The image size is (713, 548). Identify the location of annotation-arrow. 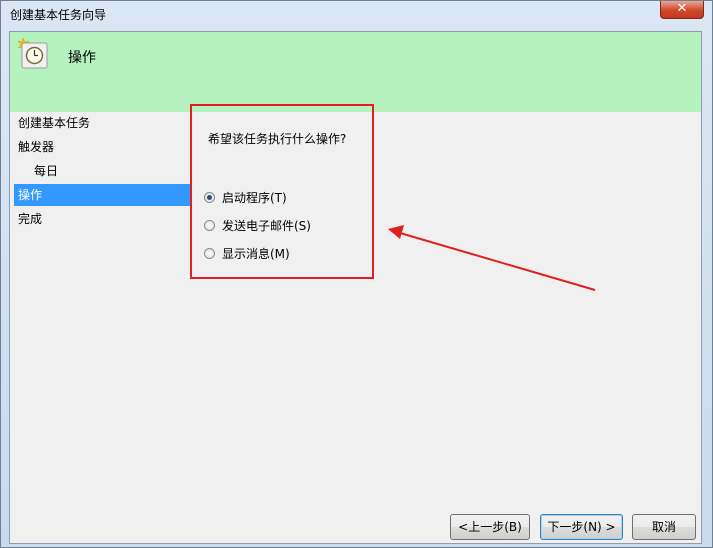
(492, 258).